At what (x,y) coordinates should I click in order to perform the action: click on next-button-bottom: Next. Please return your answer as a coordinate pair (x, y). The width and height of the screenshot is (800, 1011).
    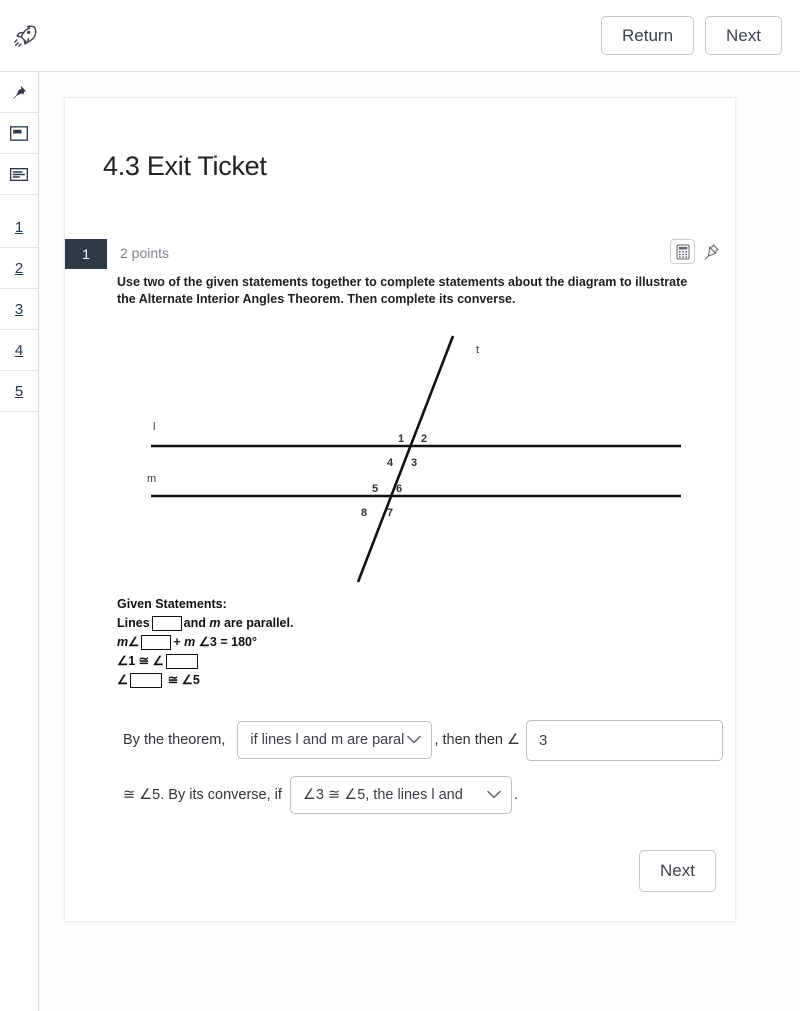
    Looking at the image, I should click on (677, 871).